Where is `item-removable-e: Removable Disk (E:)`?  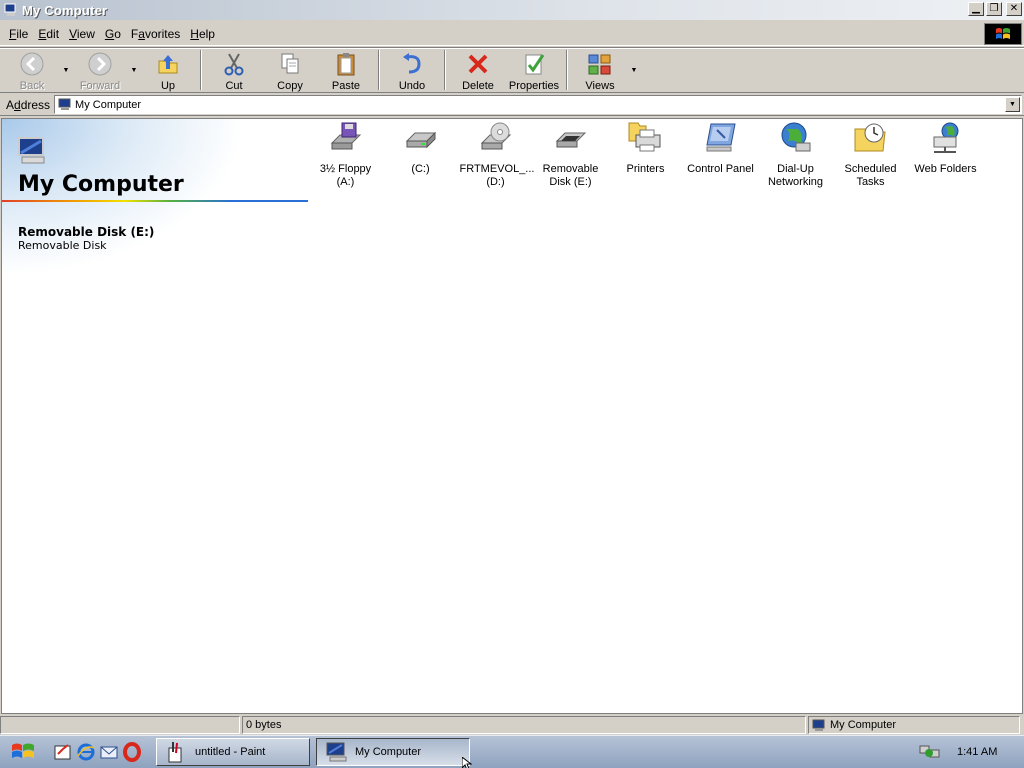
item-removable-e: Removable Disk (E:) is located at coordinates (570, 155).